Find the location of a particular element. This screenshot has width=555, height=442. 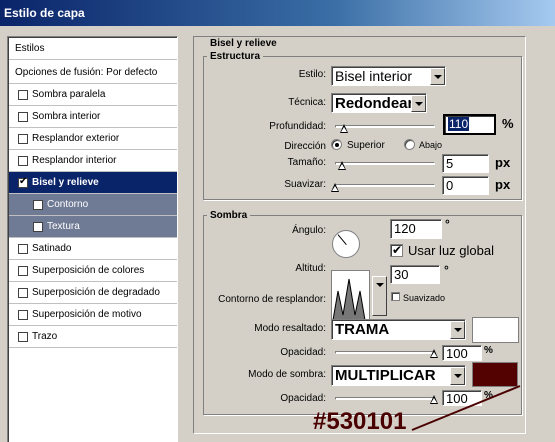

style-item-satin: Satinado is located at coordinates (93, 249).